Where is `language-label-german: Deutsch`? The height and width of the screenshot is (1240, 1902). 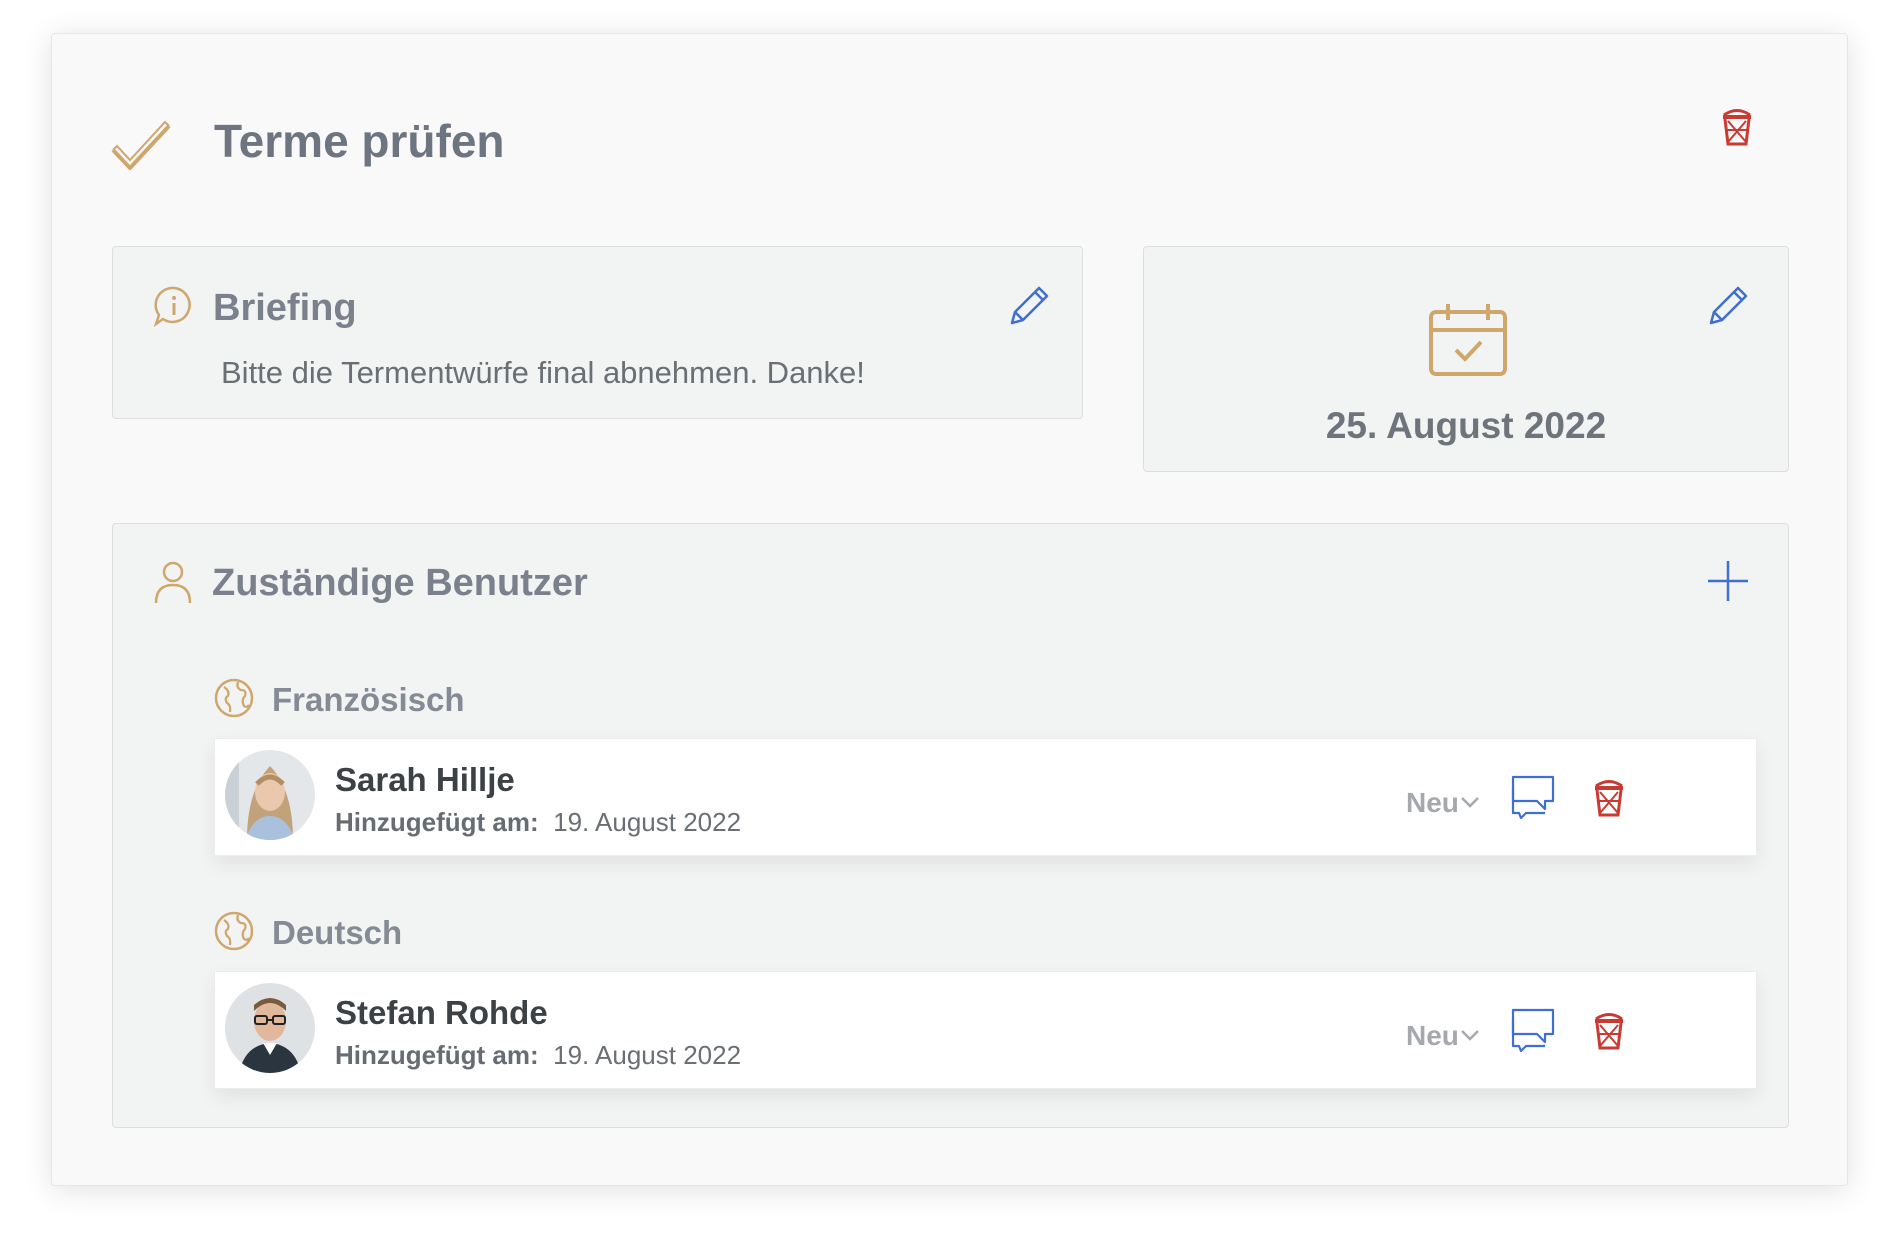
language-label-german: Deutsch is located at coordinates (337, 932).